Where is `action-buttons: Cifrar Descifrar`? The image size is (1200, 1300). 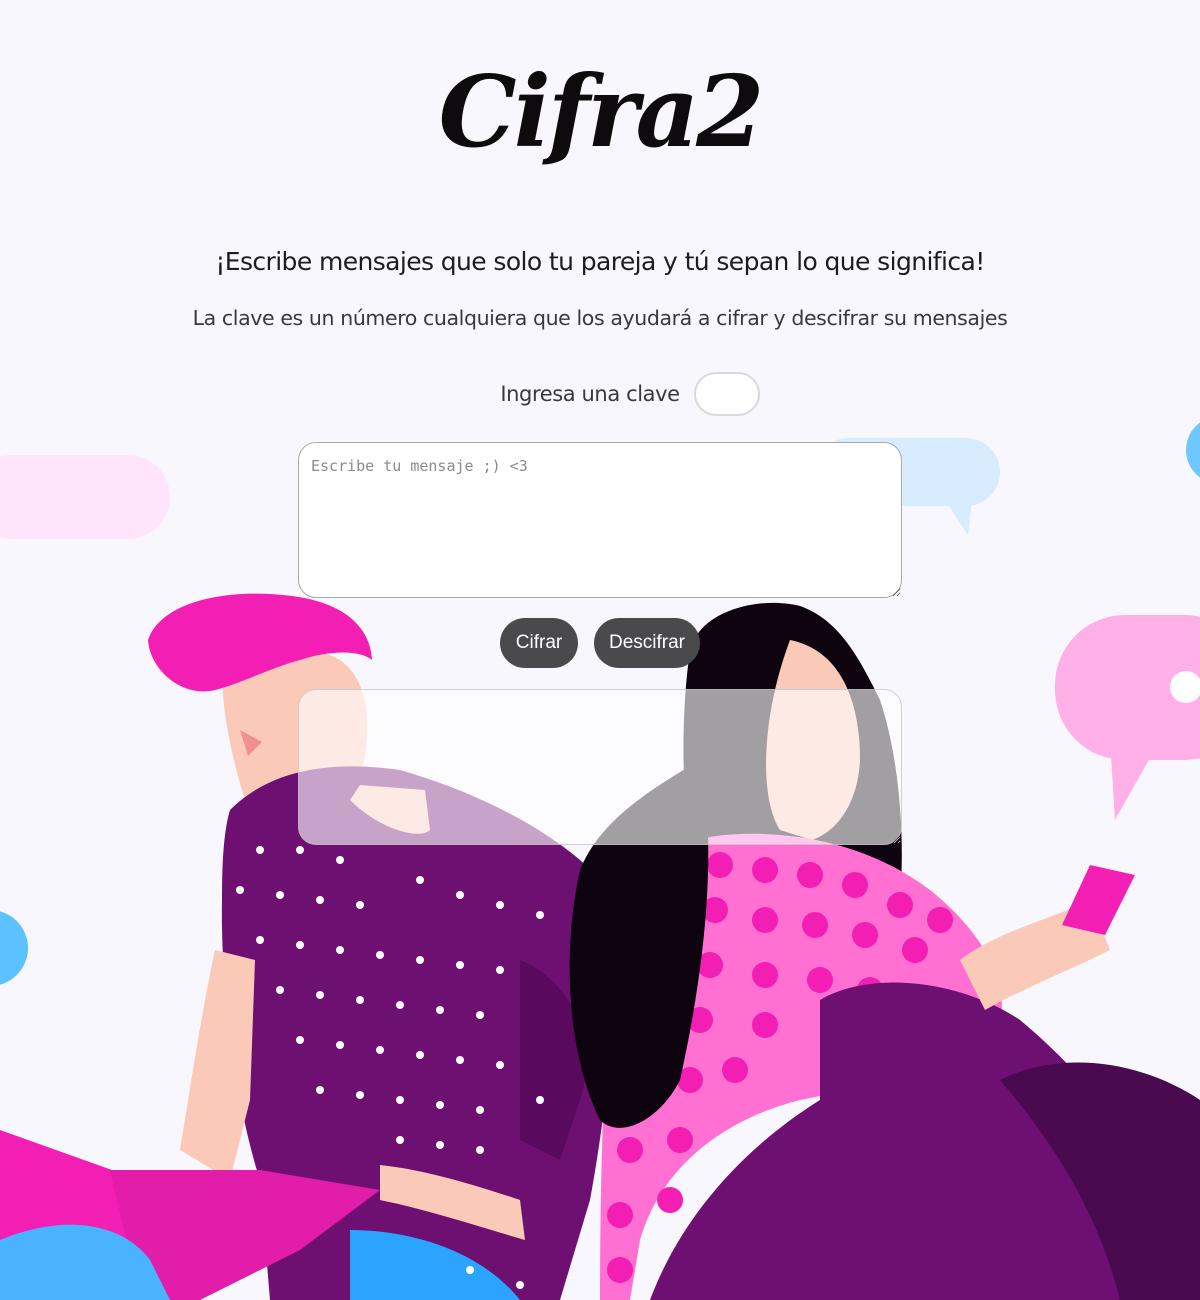 action-buttons: Cifrar Descifrar is located at coordinates (600, 643).